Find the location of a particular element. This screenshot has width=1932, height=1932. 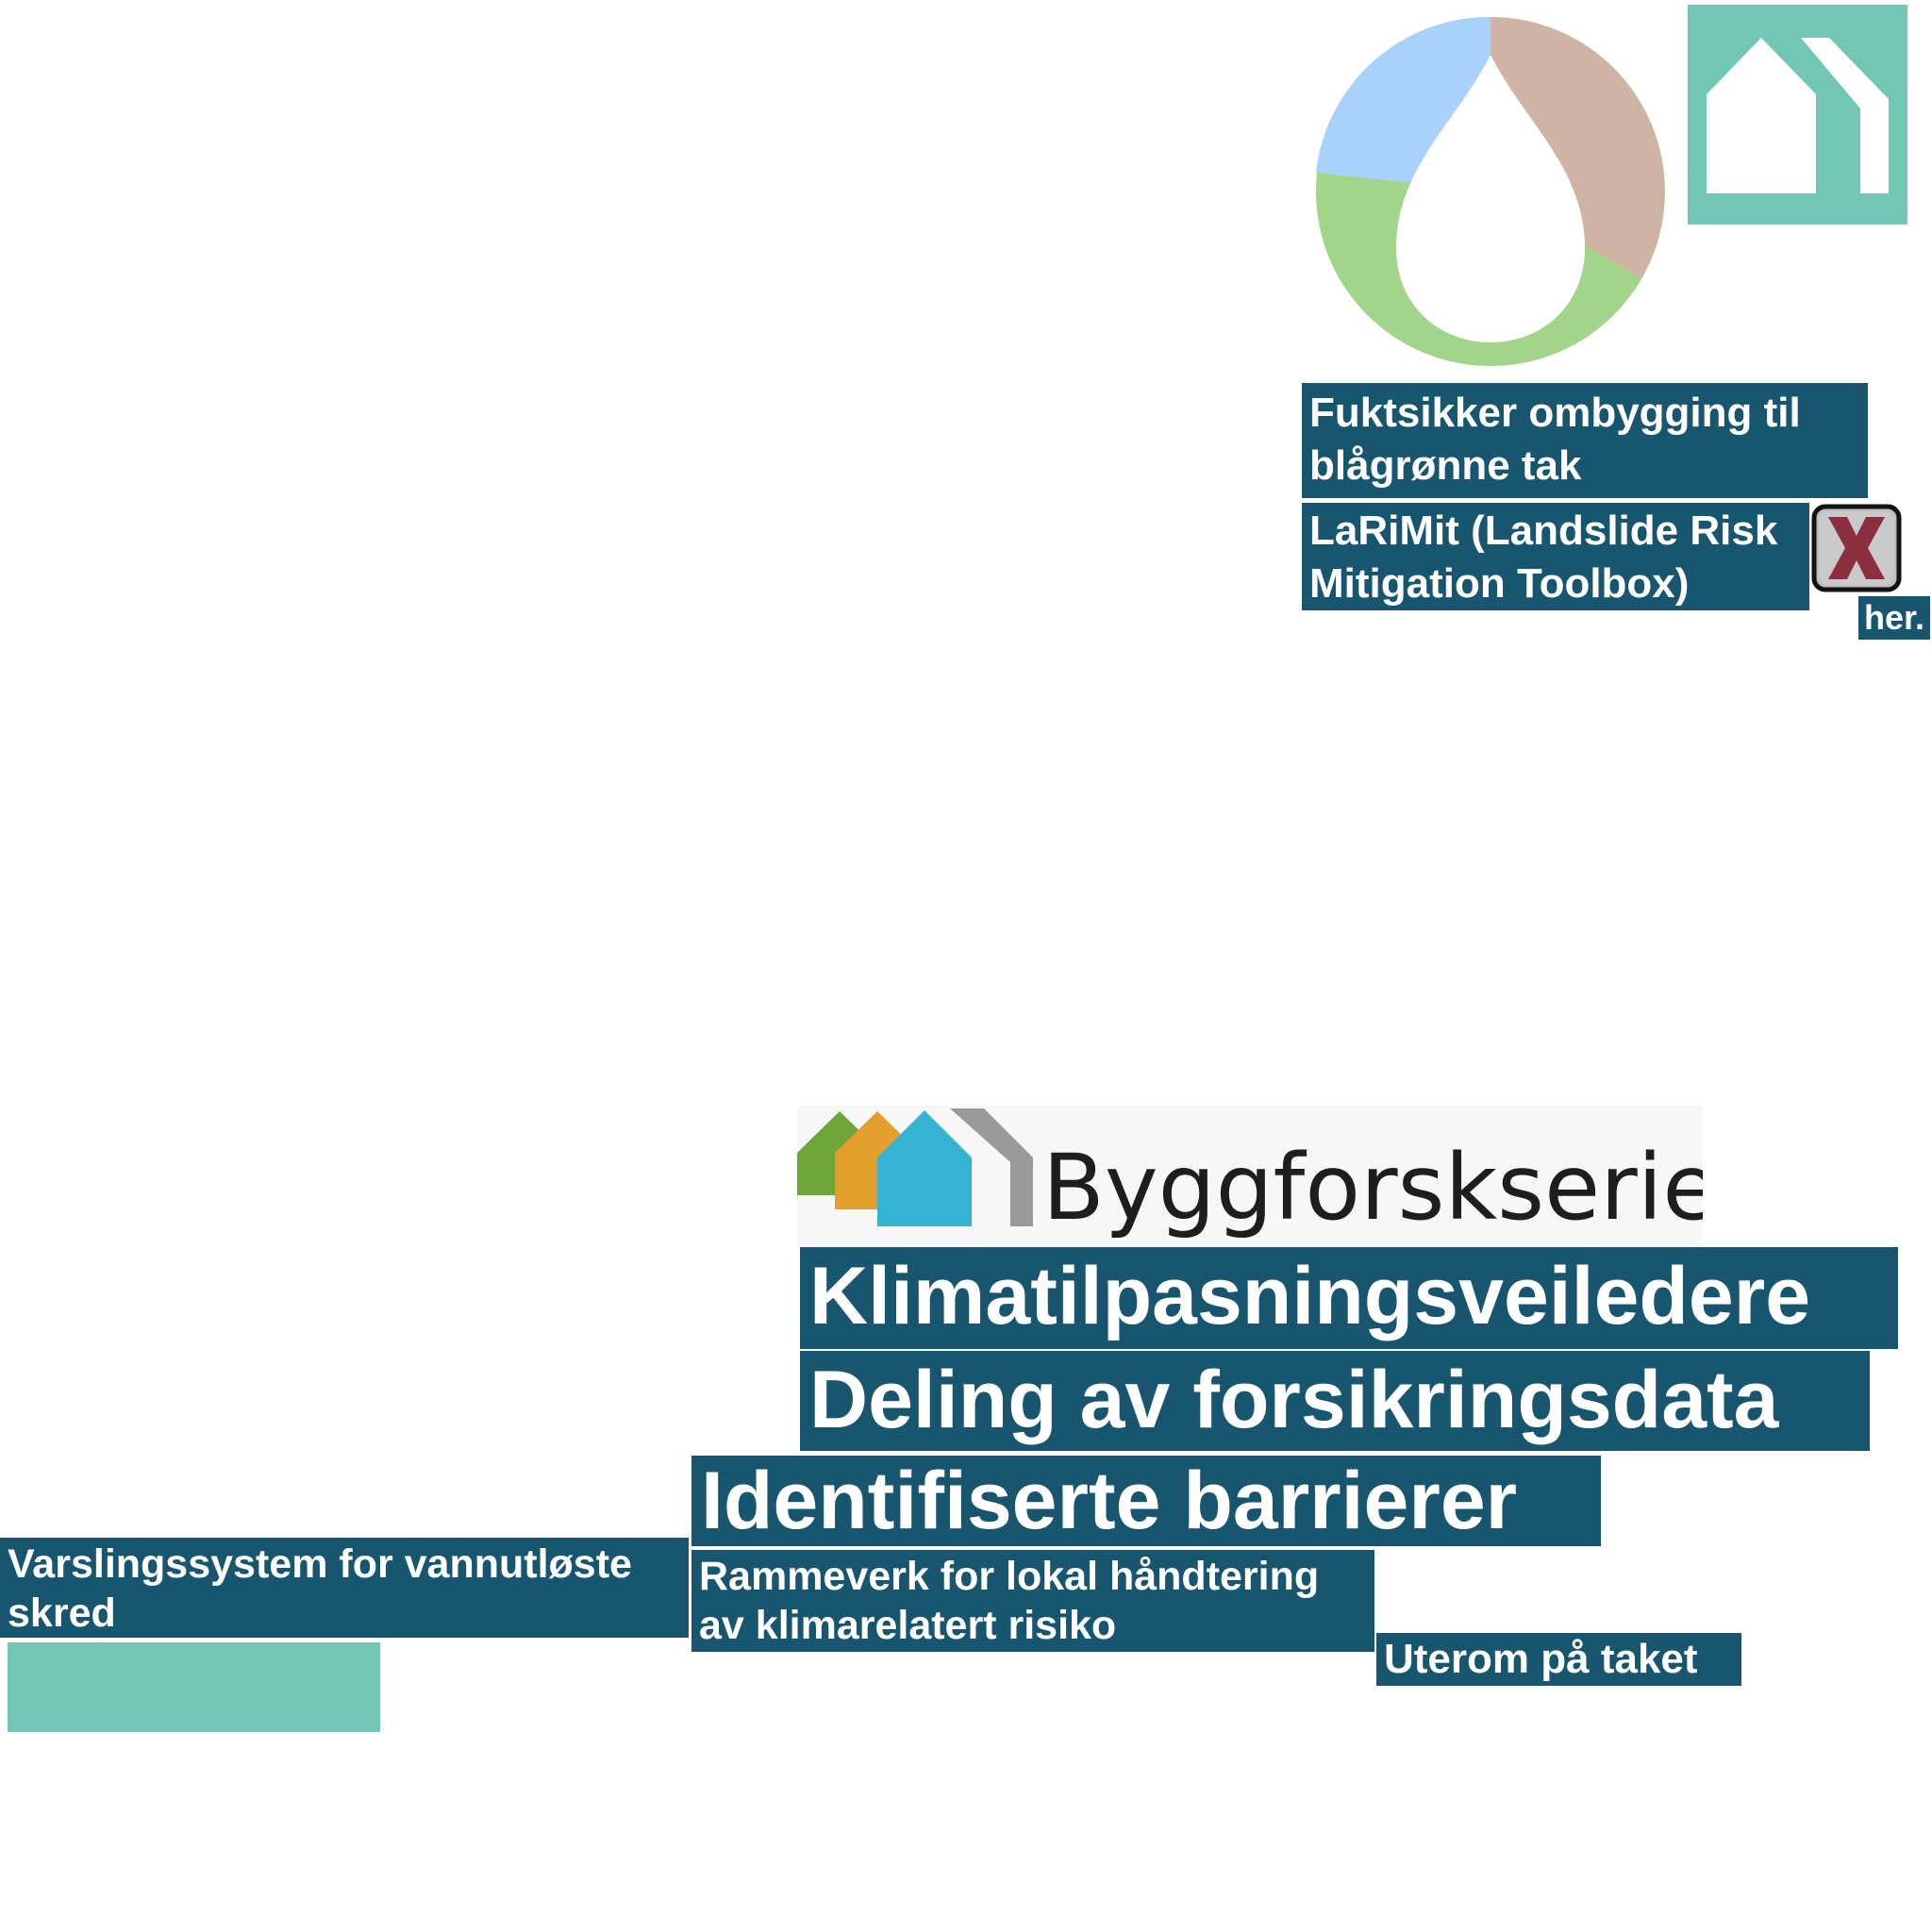

link-uterom-pa-taket: Uterom på taket is located at coordinates (1559, 1660).